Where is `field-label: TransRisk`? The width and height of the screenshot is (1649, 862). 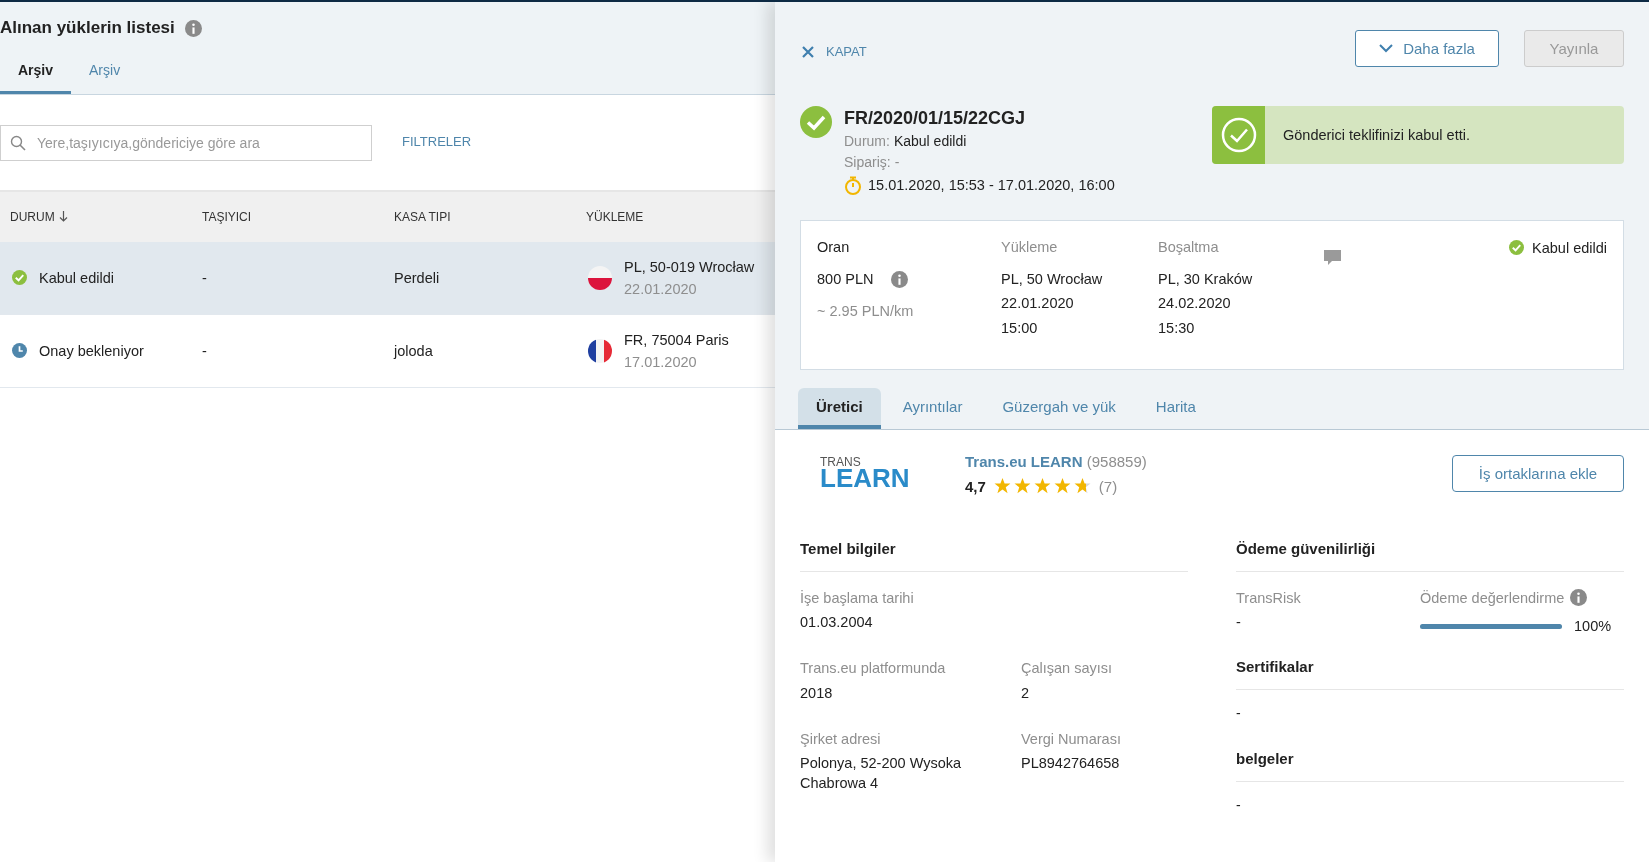 field-label: TransRisk is located at coordinates (1269, 598).